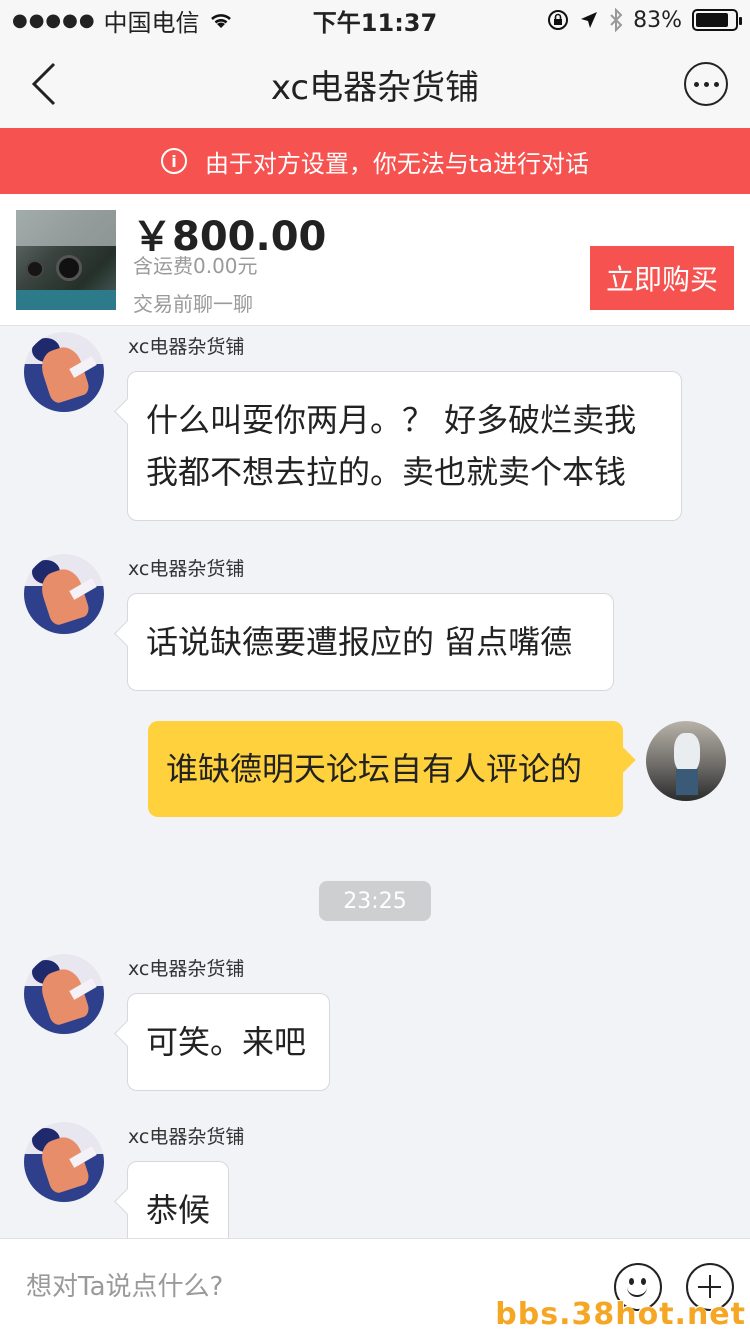 The width and height of the screenshot is (750, 1334). Describe the element at coordinates (616, 20) in the screenshot. I see `bluetooth-icon` at that location.